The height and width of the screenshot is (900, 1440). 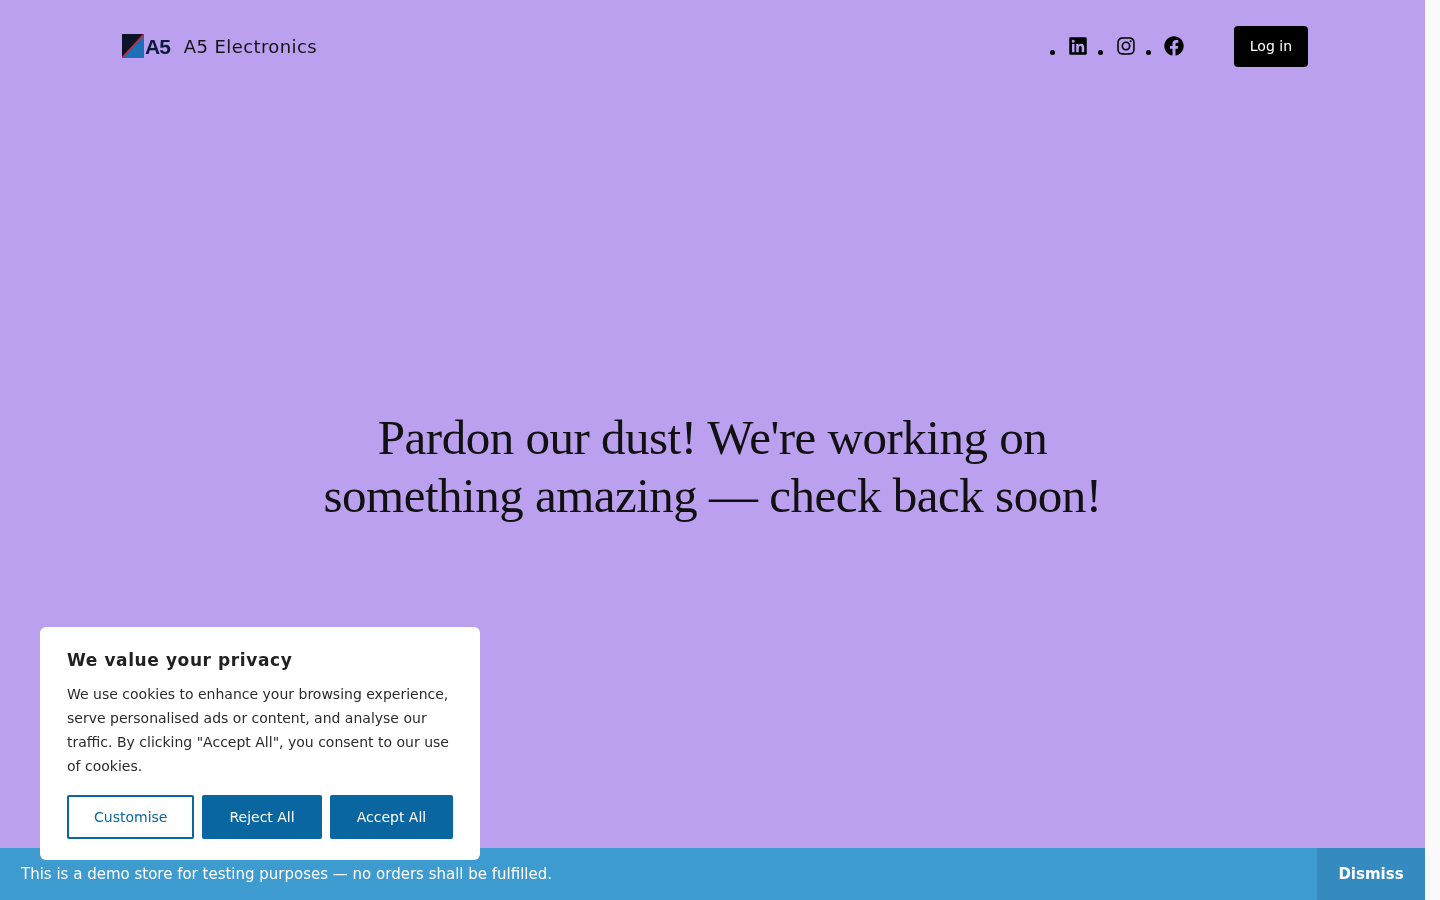 What do you see at coordinates (157, 46) in the screenshot?
I see `logo-text: A5` at bounding box center [157, 46].